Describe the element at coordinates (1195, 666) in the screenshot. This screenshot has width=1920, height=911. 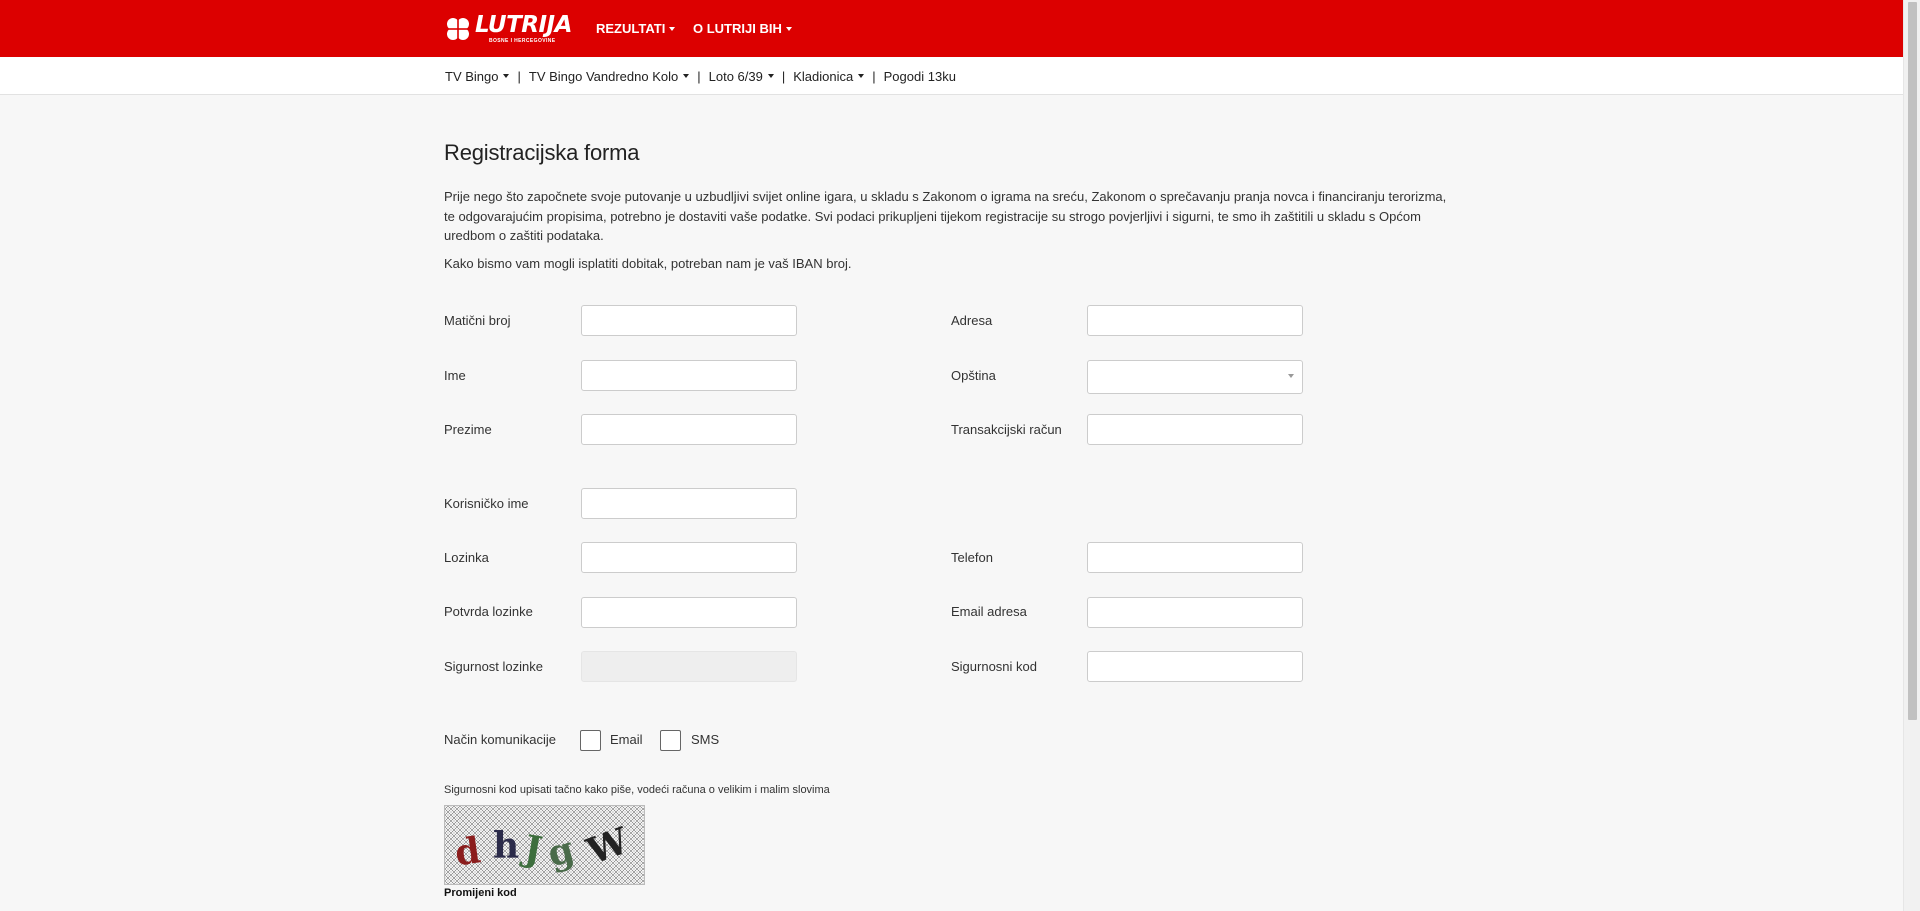
I see `sigurnosni-kod-input` at that location.